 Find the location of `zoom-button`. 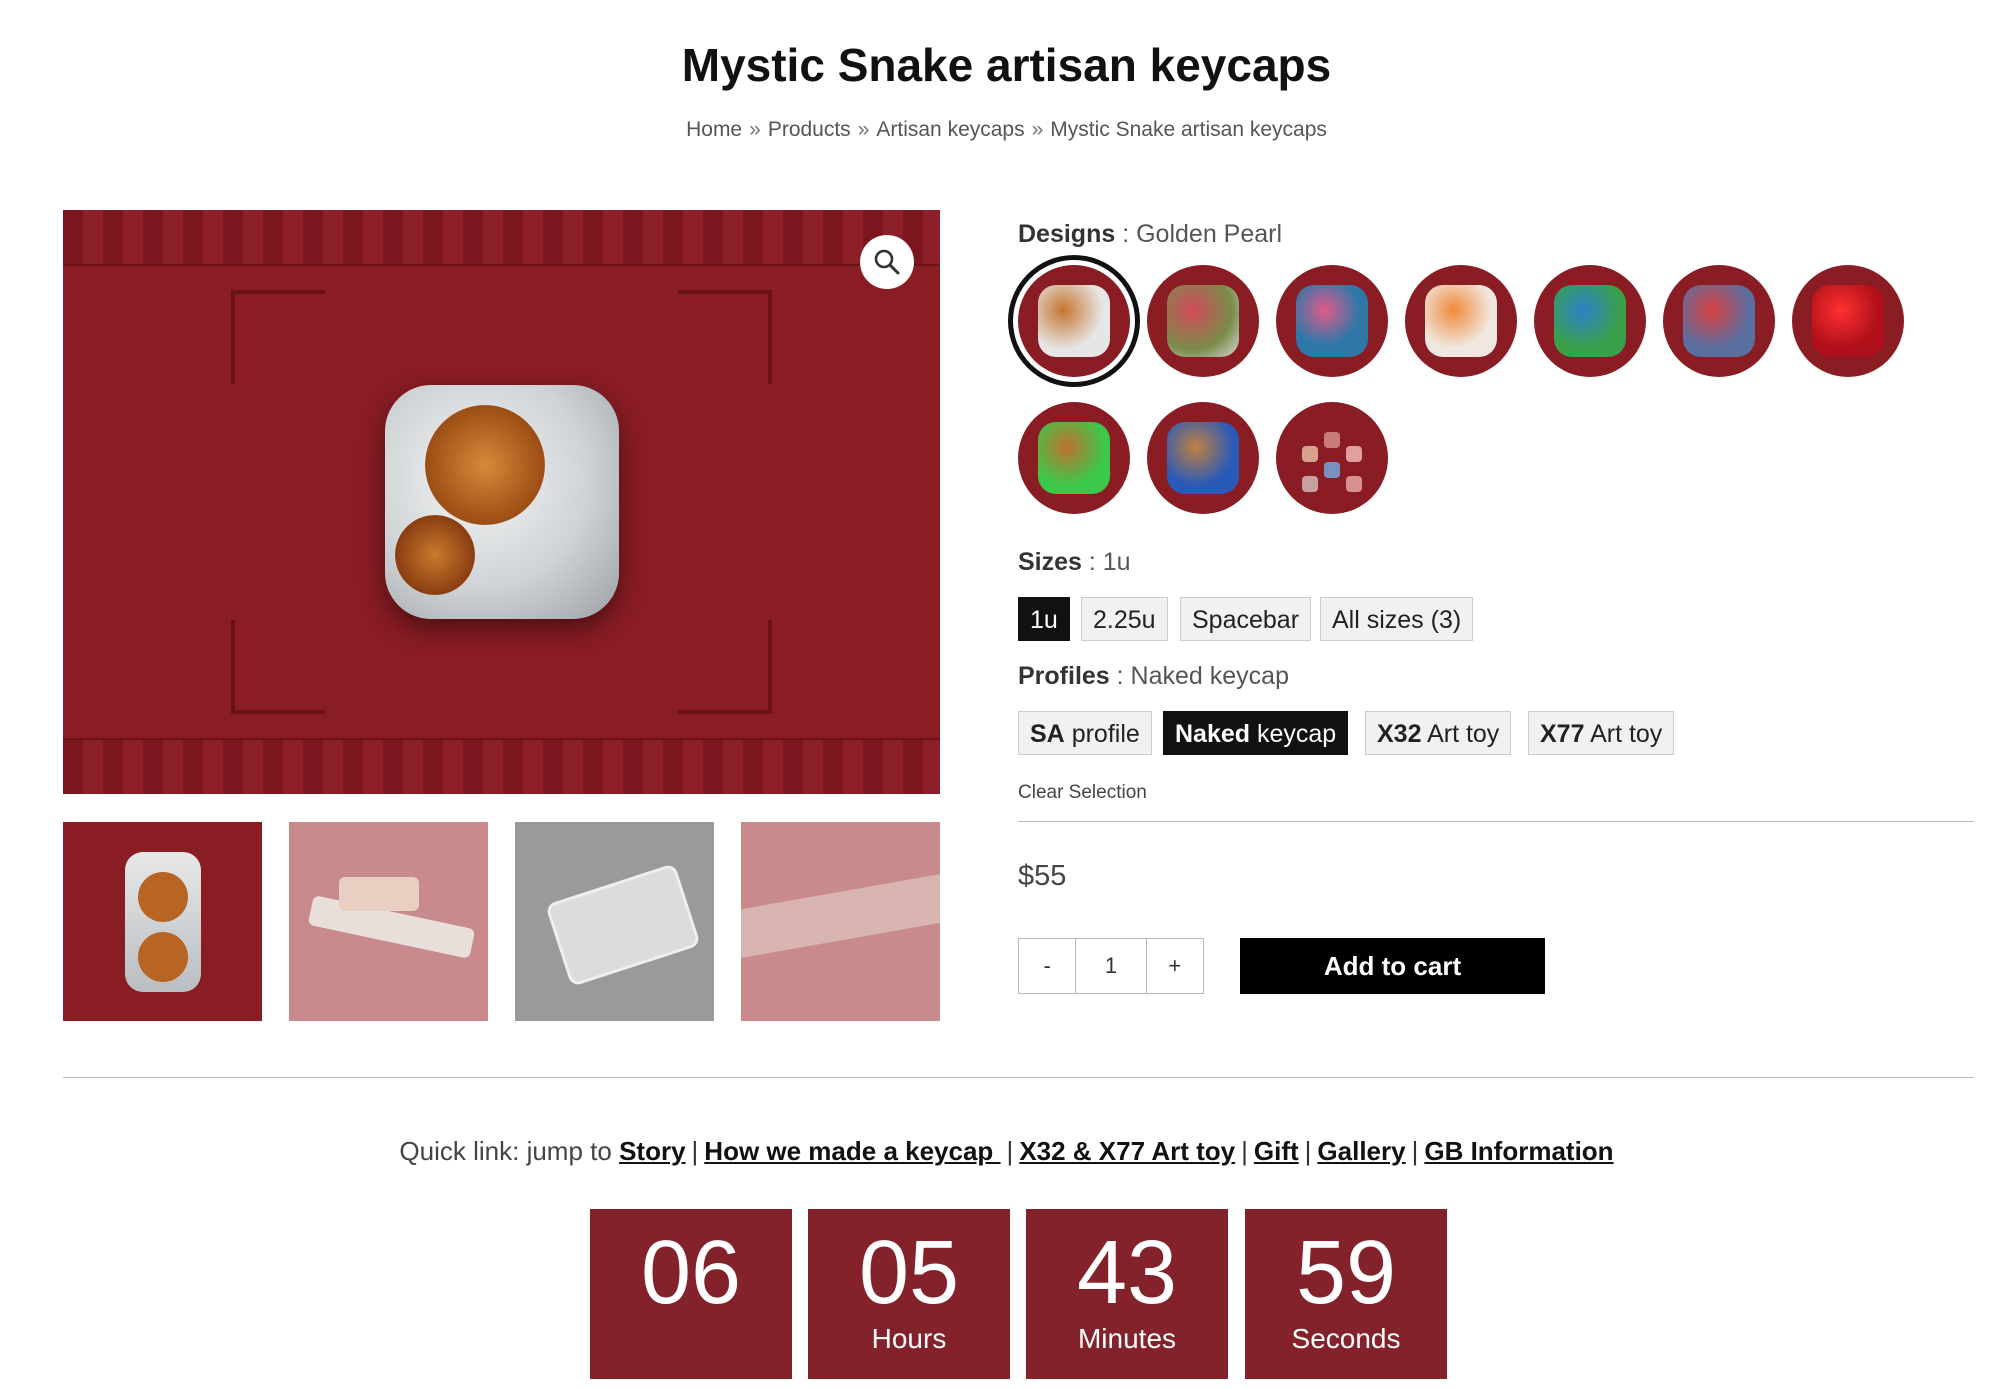

zoom-button is located at coordinates (887, 262).